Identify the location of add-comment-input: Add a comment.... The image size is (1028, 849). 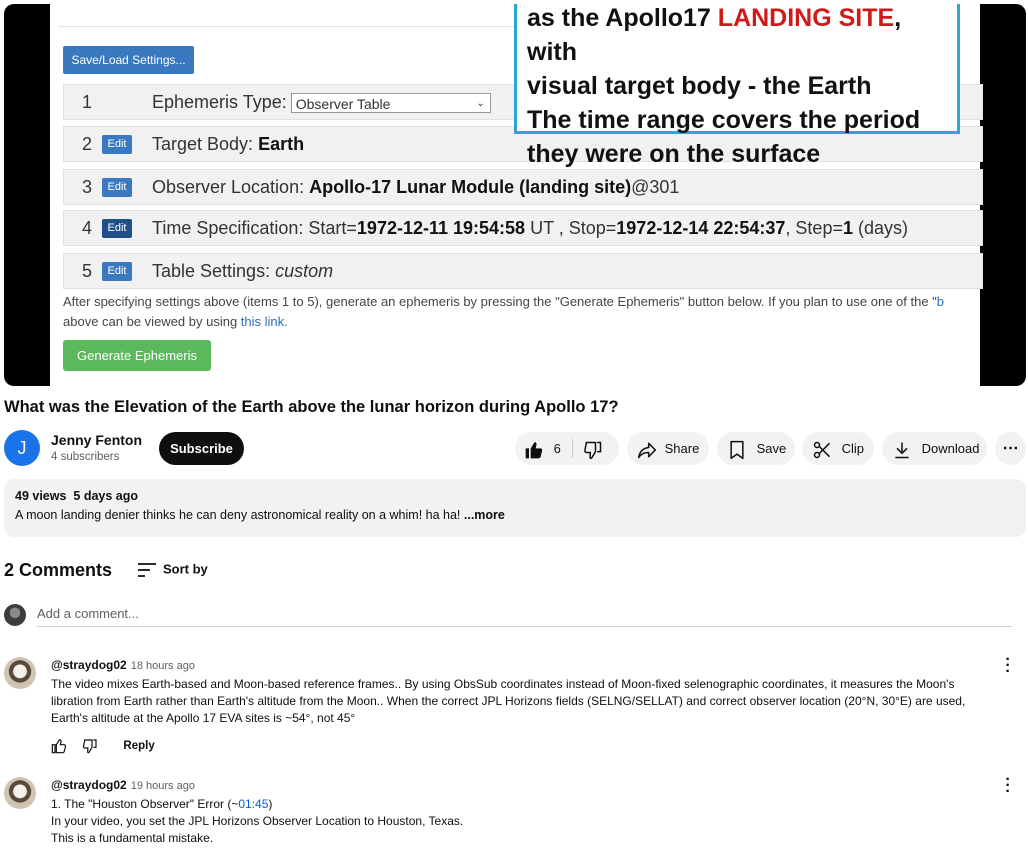
(88, 613).